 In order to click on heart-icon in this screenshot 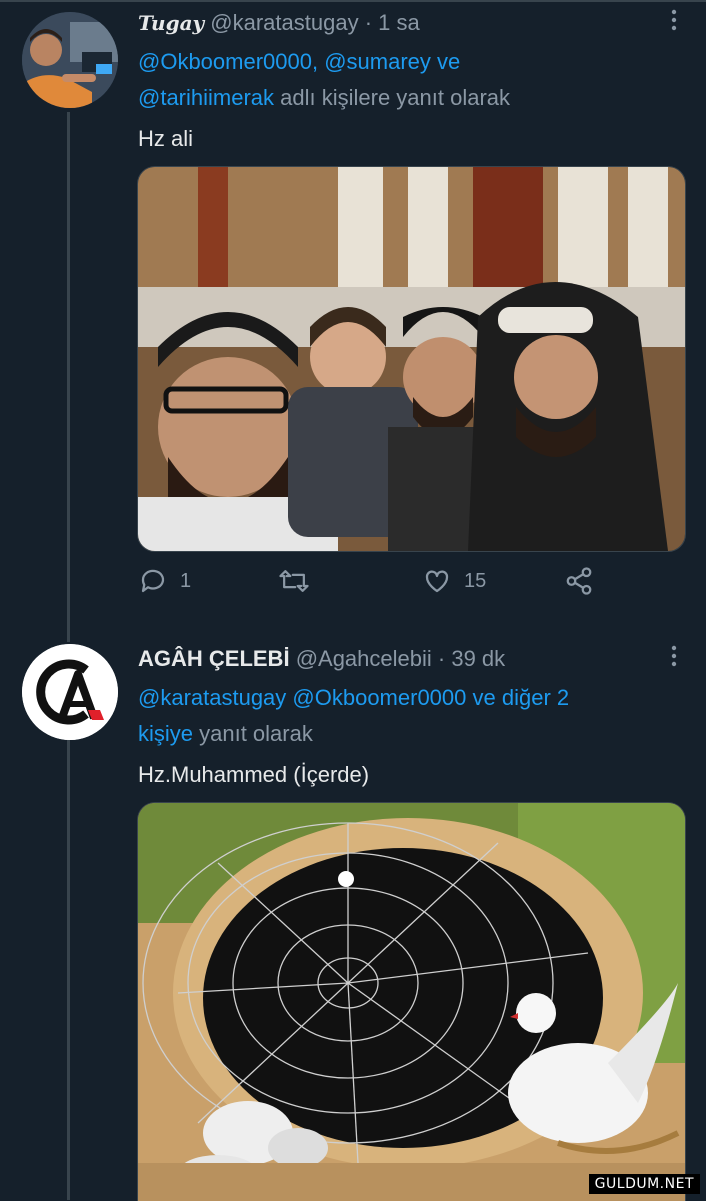, I will do `click(437, 581)`.